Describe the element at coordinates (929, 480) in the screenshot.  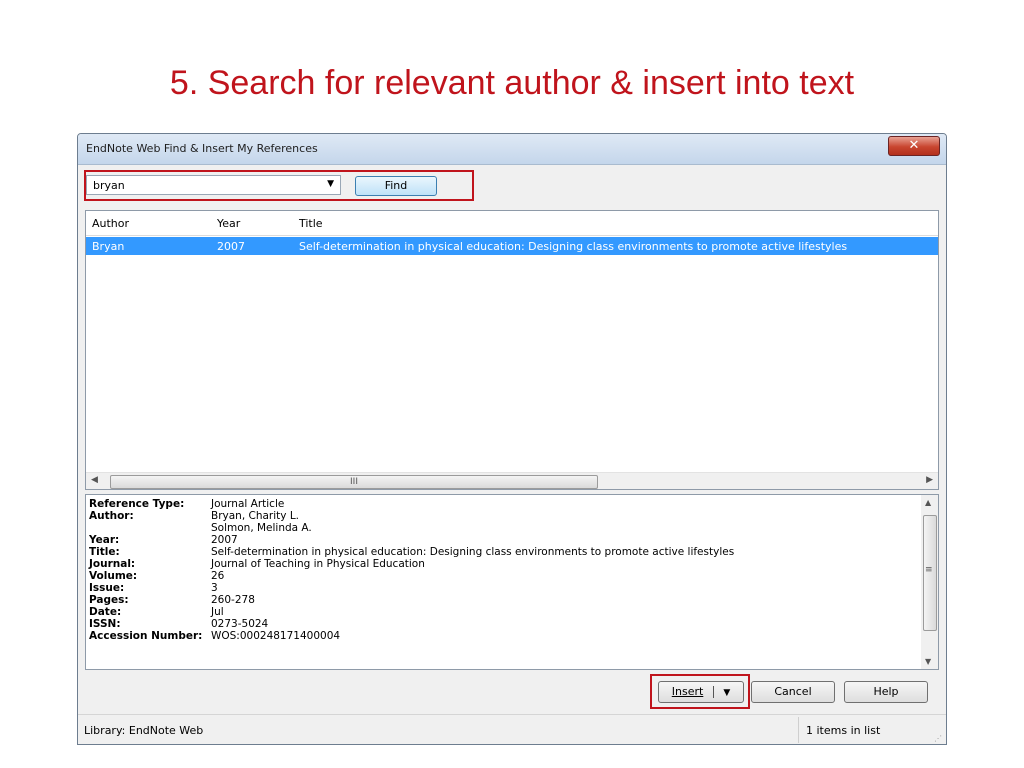
I see `scroll-right-icon: ▶` at that location.